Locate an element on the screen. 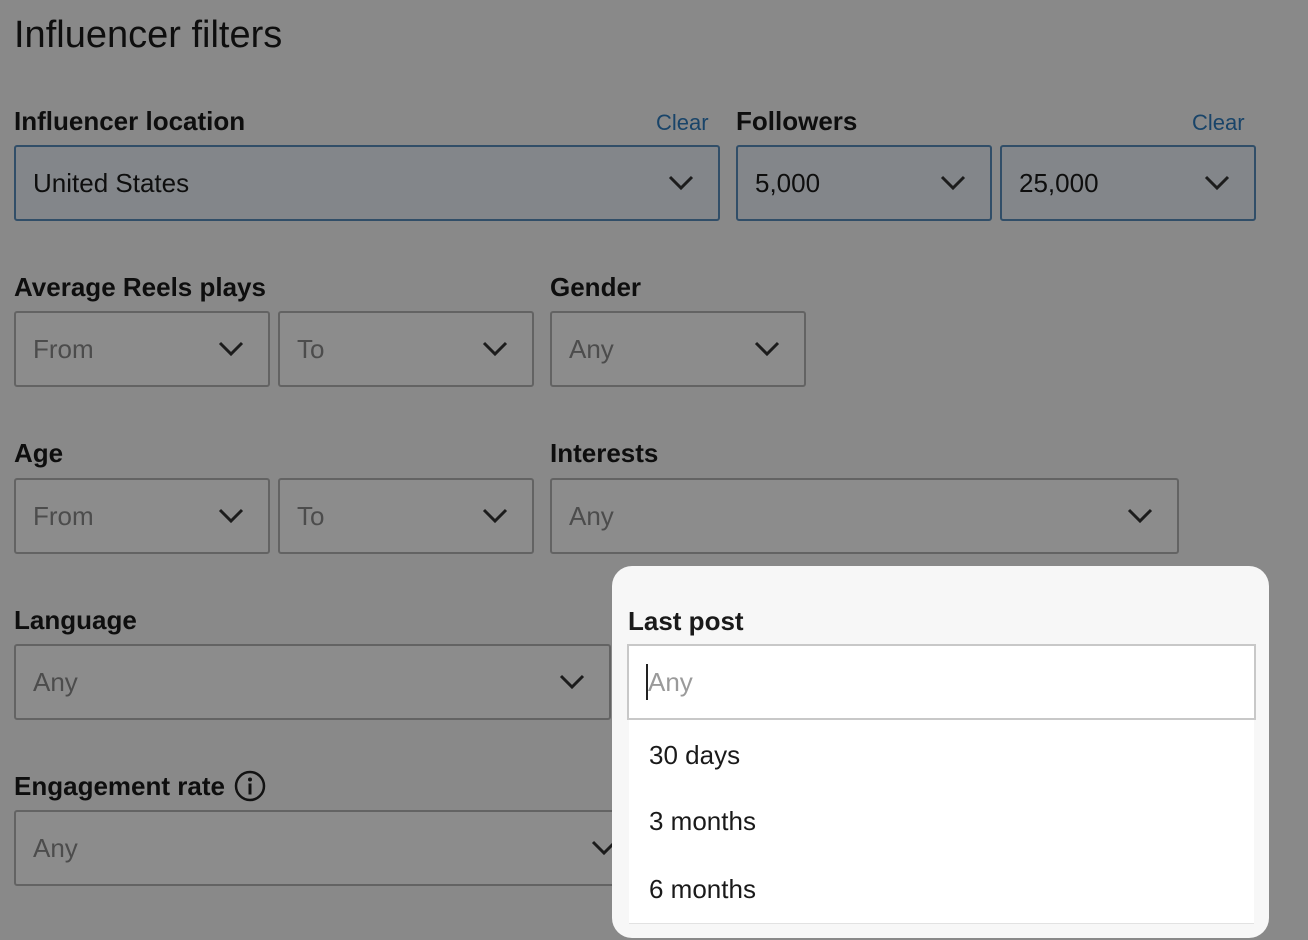 Image resolution: width=1308 pixels, height=940 pixels. option-6-months: 6 months is located at coordinates (702, 889).